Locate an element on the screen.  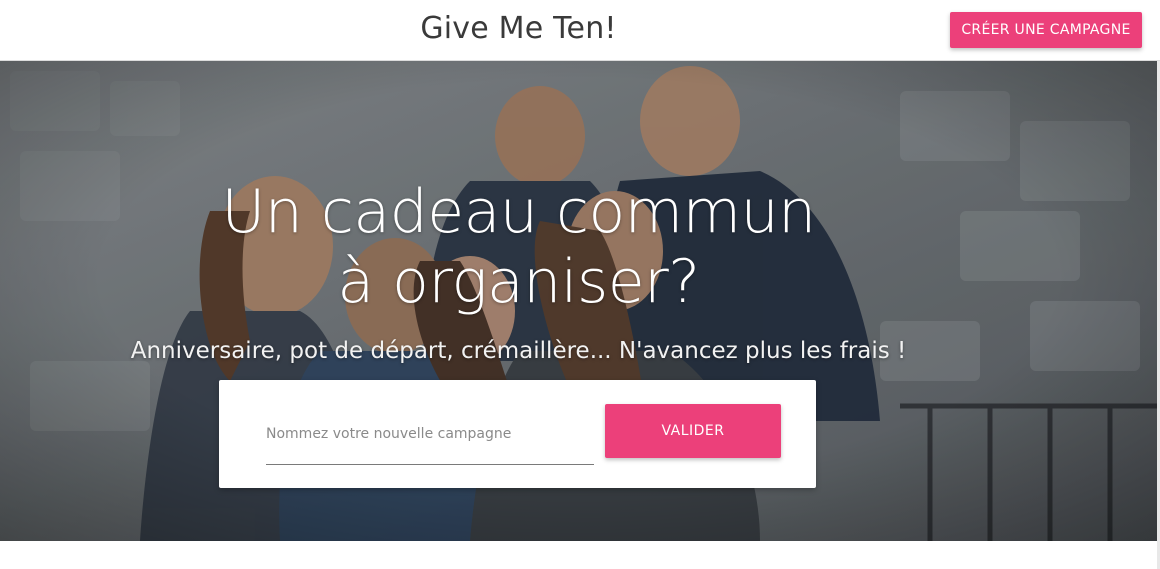
site-logo-title: Give Me Ten! is located at coordinates (518, 29).